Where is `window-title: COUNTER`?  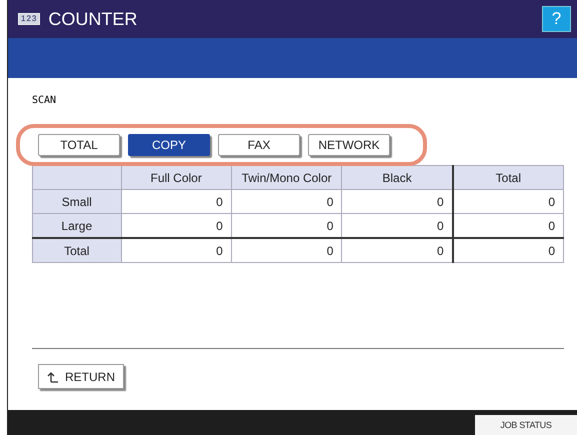 window-title: COUNTER is located at coordinates (93, 19).